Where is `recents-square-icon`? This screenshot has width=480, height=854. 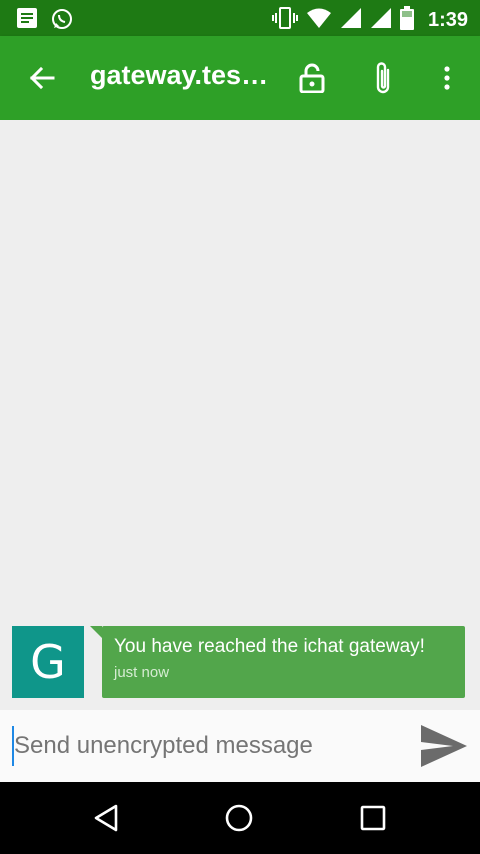 recents-square-icon is located at coordinates (373, 818).